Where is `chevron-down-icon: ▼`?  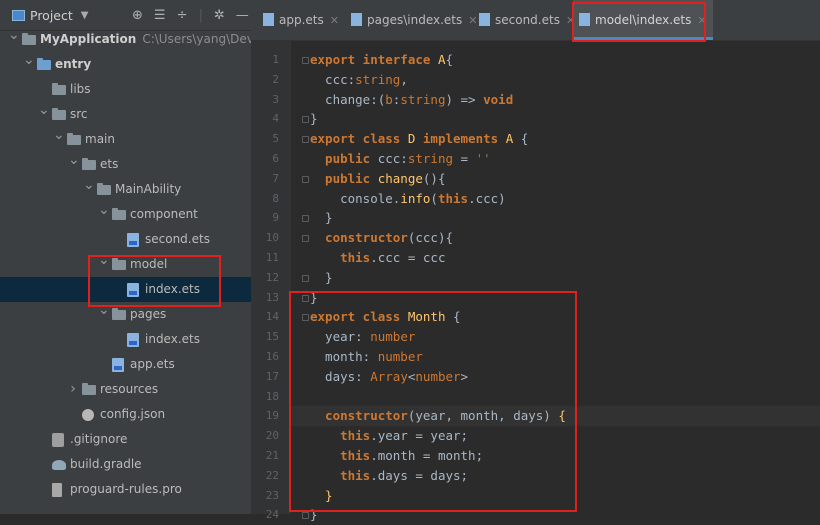 chevron-down-icon: ▼ is located at coordinates (85, 15).